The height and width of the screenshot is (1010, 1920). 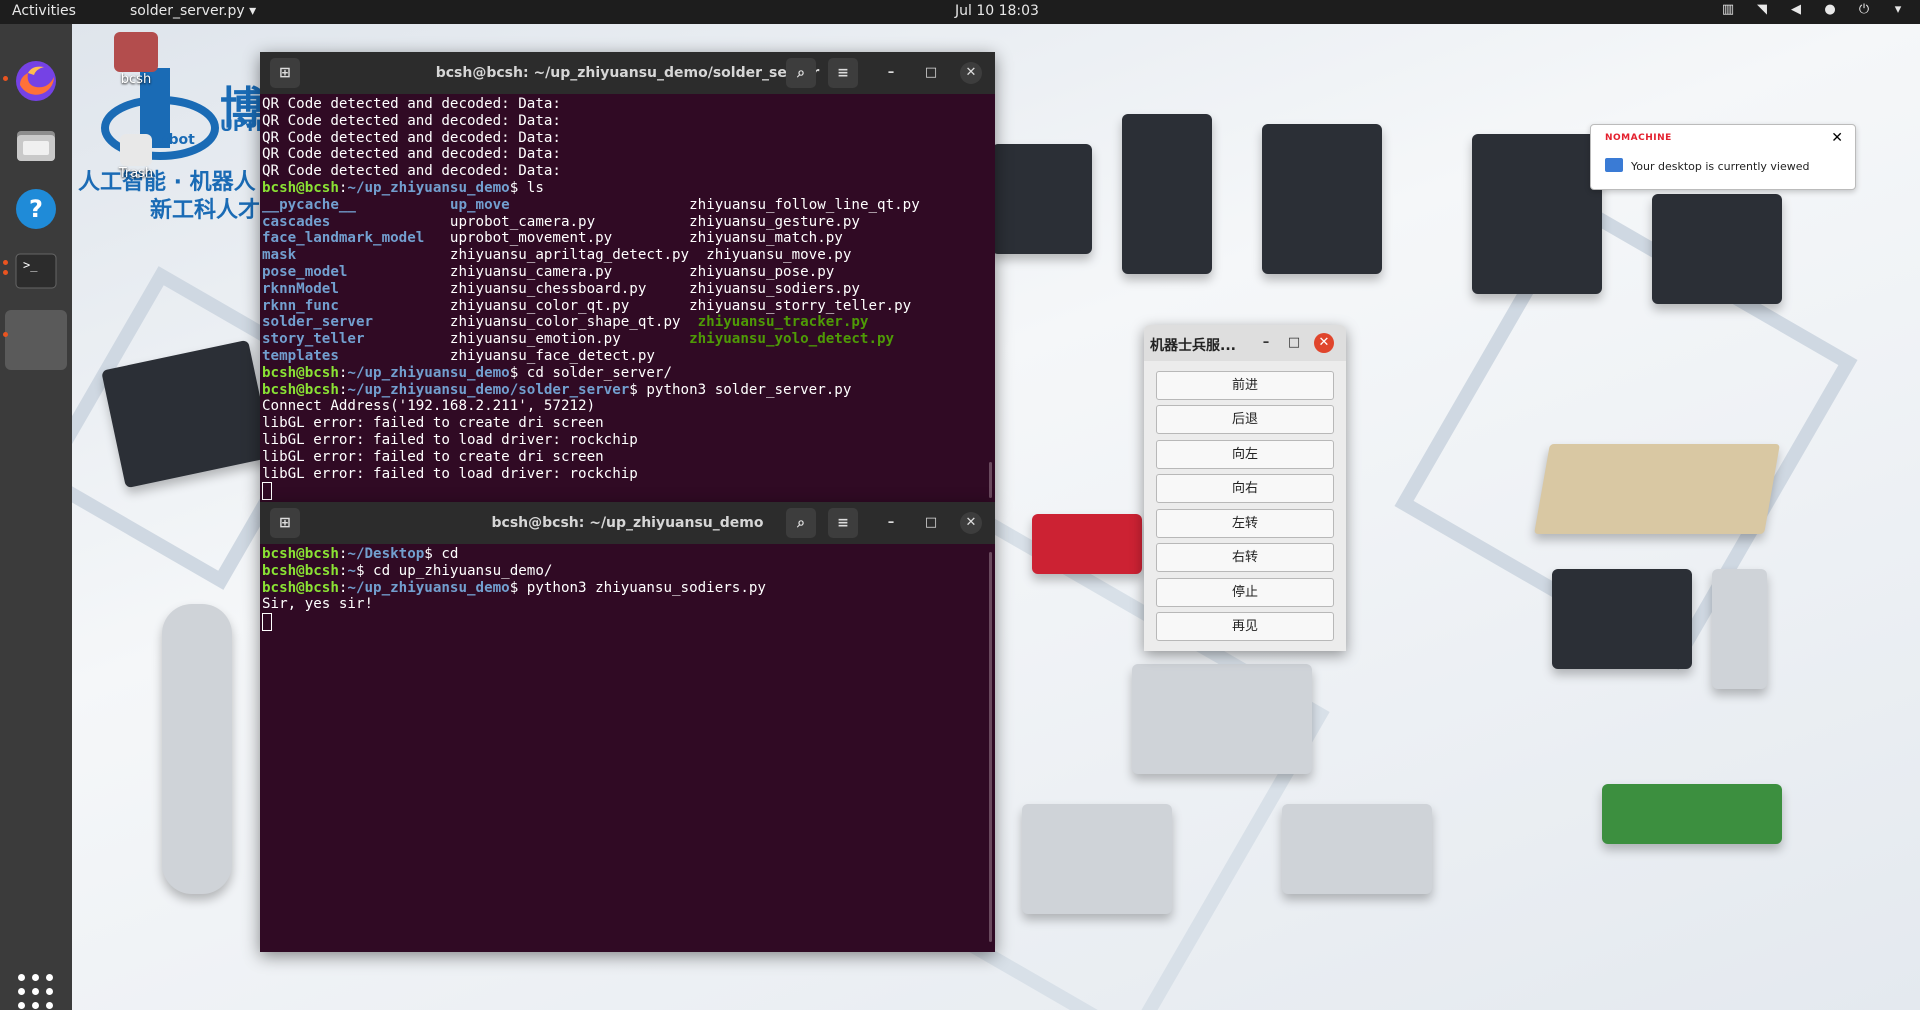 What do you see at coordinates (36, 517) in the screenshot?
I see `dock: ? >_` at bounding box center [36, 517].